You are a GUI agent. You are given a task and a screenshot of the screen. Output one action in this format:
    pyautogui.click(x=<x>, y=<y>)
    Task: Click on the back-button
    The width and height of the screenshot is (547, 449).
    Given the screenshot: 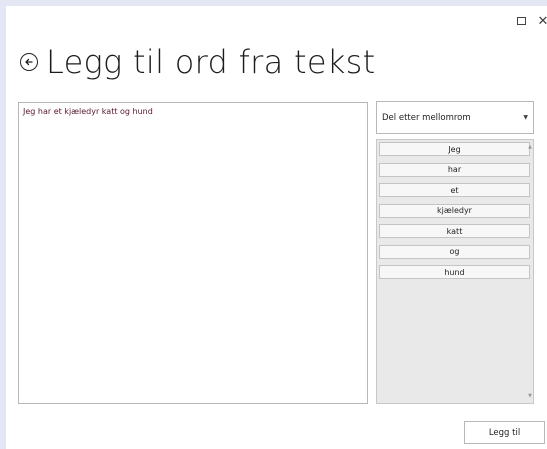 What is the action you would take?
    pyautogui.click(x=29, y=62)
    